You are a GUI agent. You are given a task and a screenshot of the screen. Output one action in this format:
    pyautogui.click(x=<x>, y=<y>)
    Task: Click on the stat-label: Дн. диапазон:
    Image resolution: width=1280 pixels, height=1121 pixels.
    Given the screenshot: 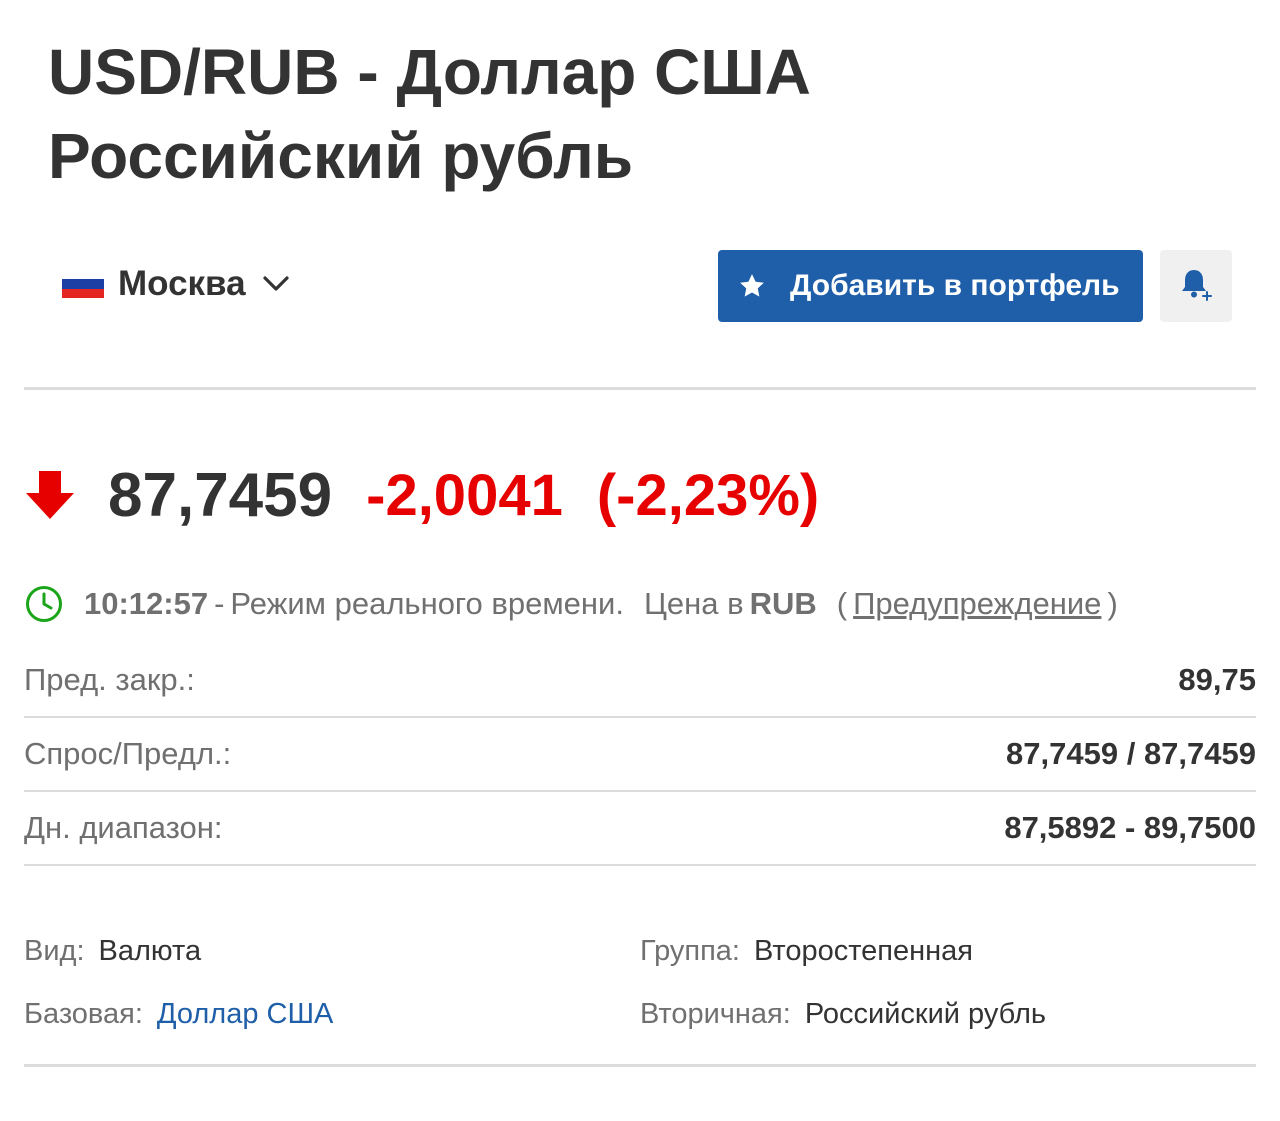 What is the action you would take?
    pyautogui.click(x=123, y=827)
    